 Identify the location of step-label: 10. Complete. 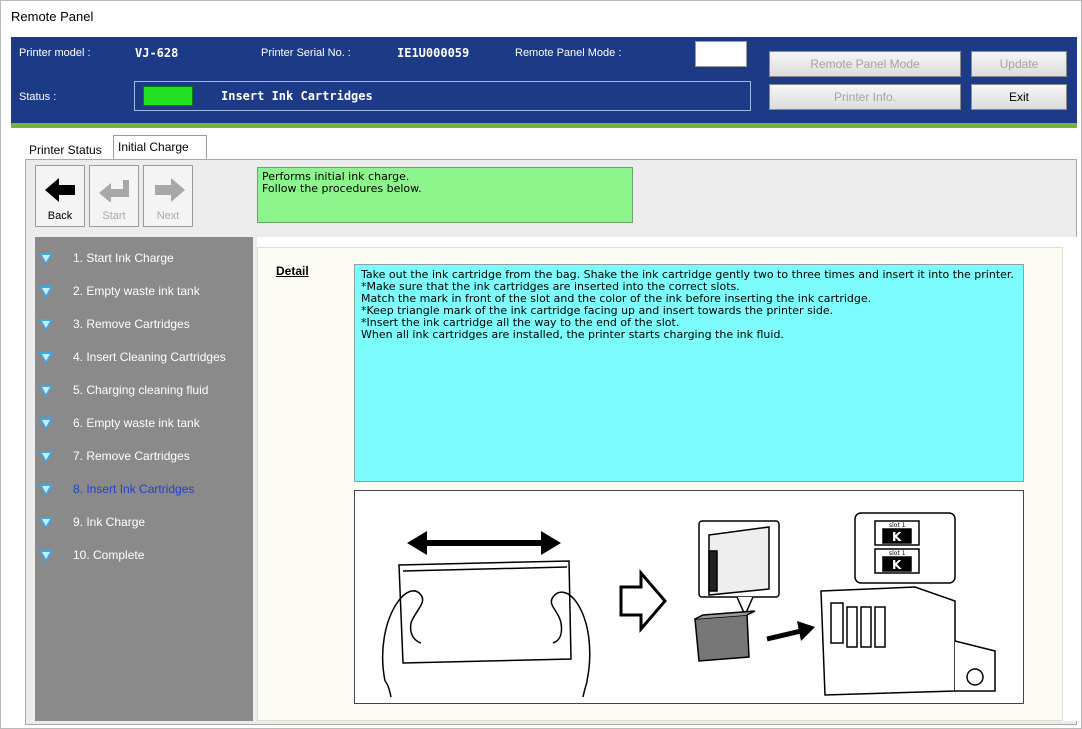
(109, 555).